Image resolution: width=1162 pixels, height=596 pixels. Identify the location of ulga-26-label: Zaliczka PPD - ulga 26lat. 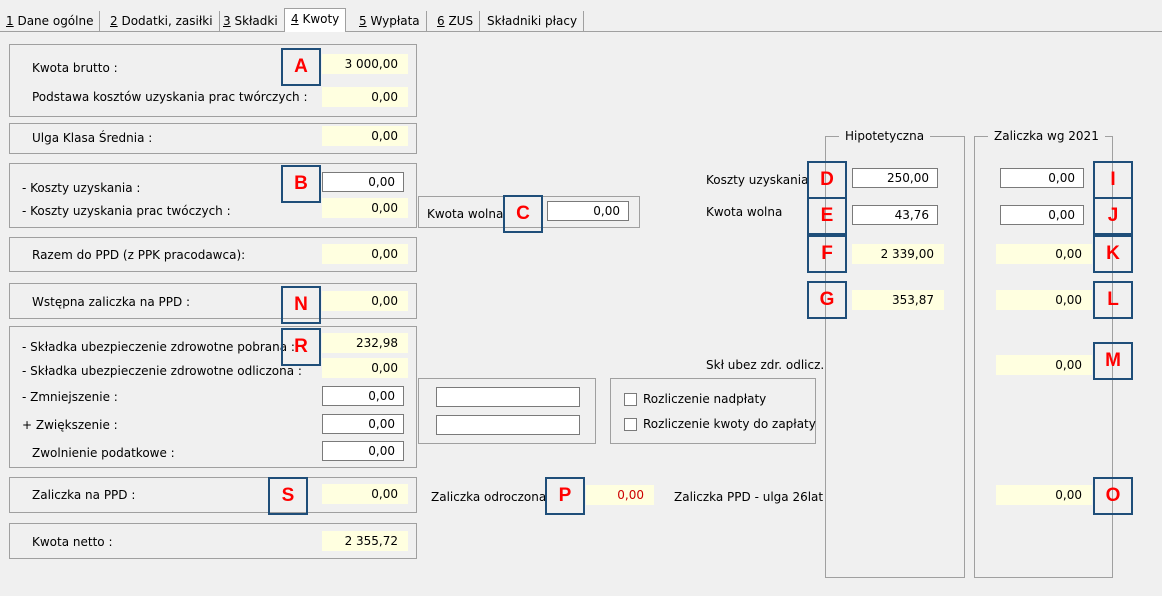
(749, 497).